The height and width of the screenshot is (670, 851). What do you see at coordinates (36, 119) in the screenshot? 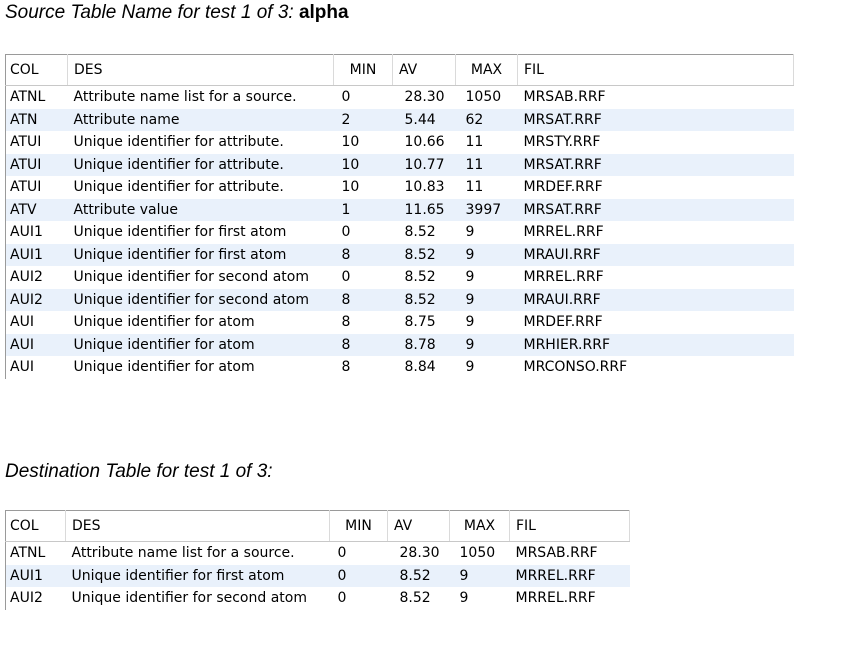
I see `cell-col: ATN` at bounding box center [36, 119].